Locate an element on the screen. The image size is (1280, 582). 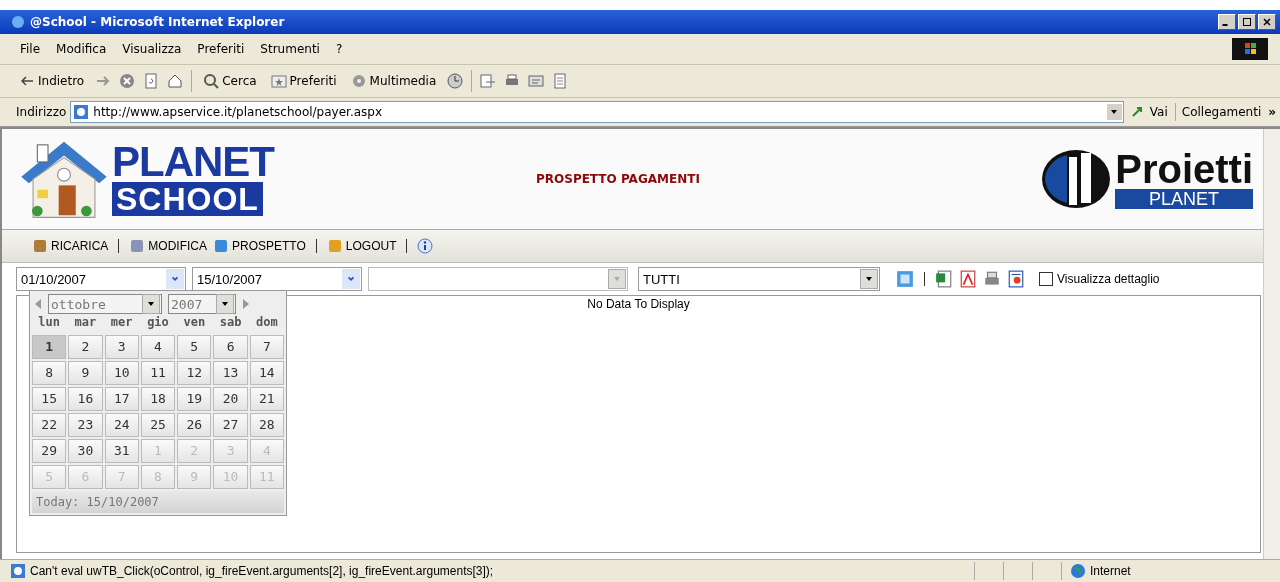
scrollbar is located at coordinates (1271, 344).